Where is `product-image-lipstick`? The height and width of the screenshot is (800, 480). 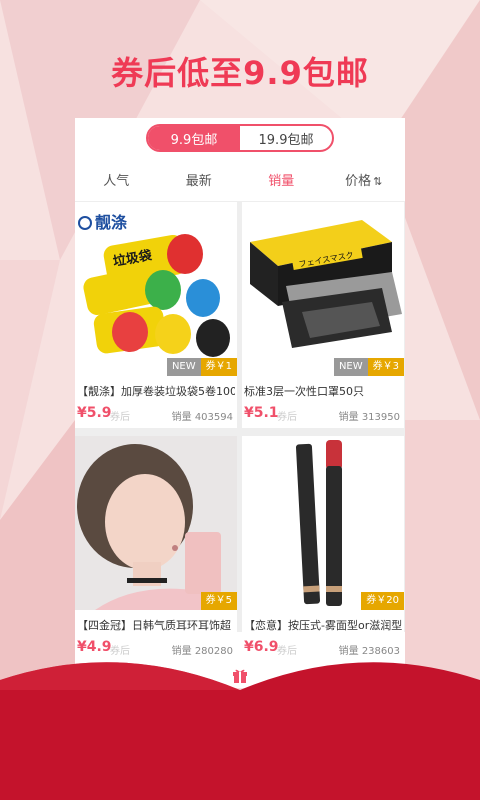
product-image-lipstick is located at coordinates (323, 523).